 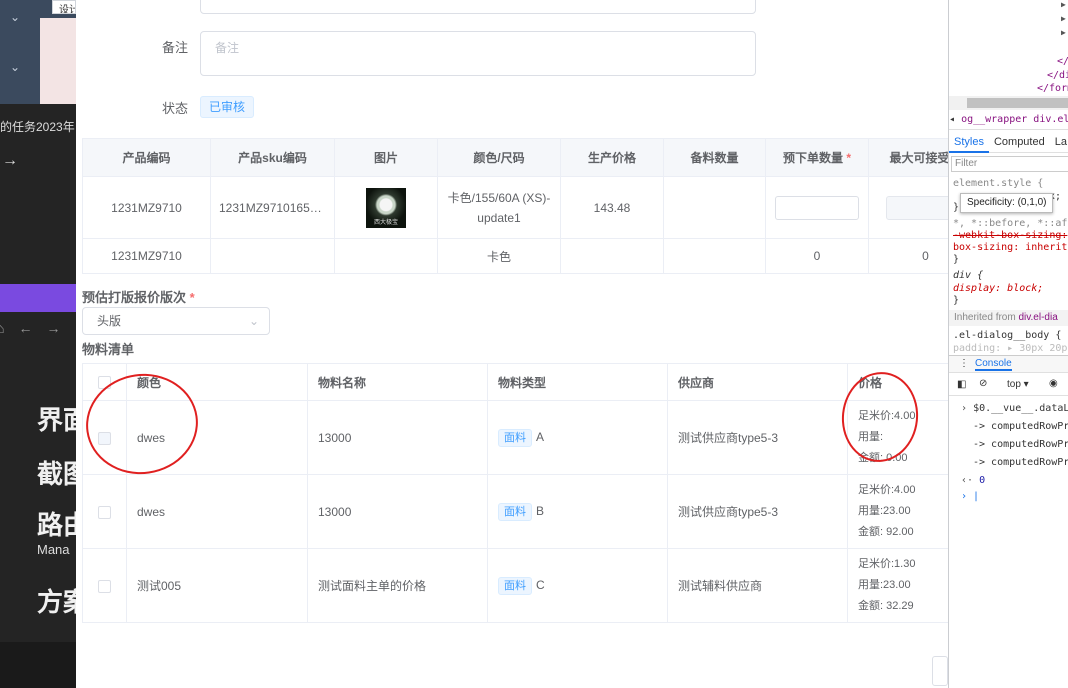 What do you see at coordinates (53, 549) in the screenshot?
I see `background-subtext: Mana` at bounding box center [53, 549].